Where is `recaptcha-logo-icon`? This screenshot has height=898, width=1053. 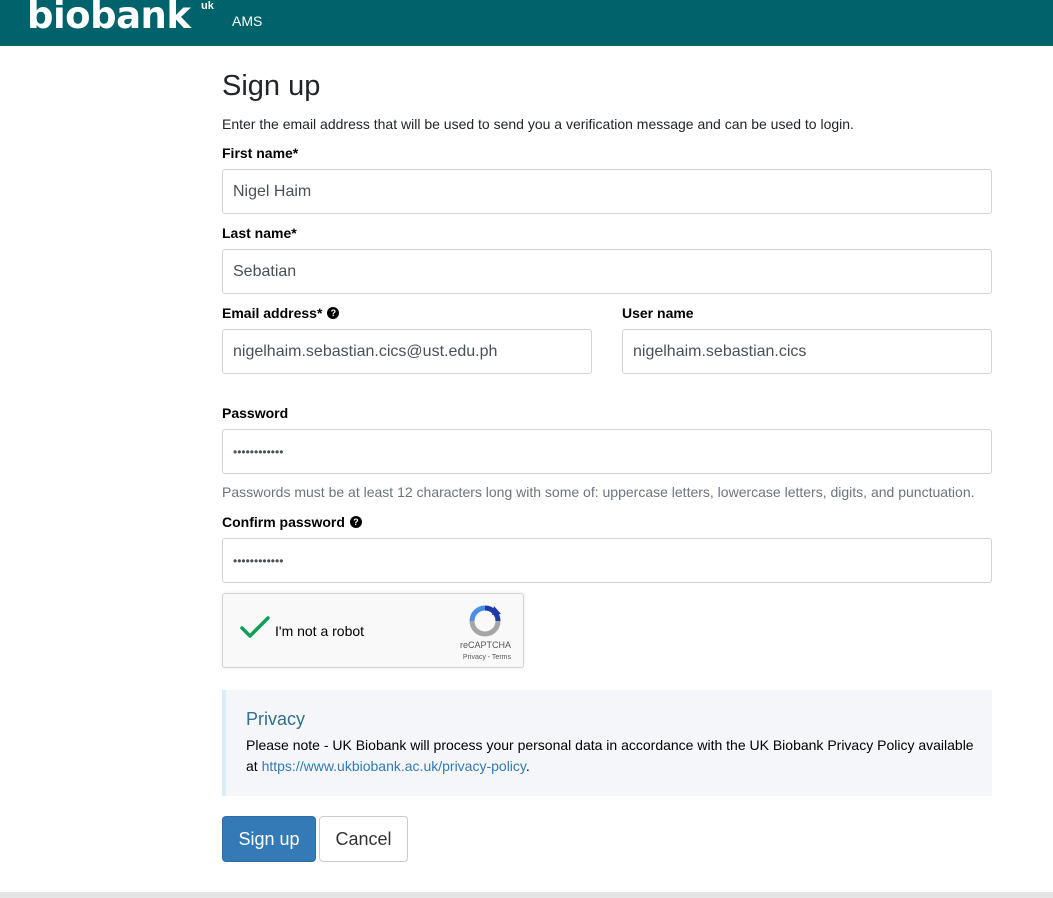
recaptcha-logo-icon is located at coordinates (485, 621).